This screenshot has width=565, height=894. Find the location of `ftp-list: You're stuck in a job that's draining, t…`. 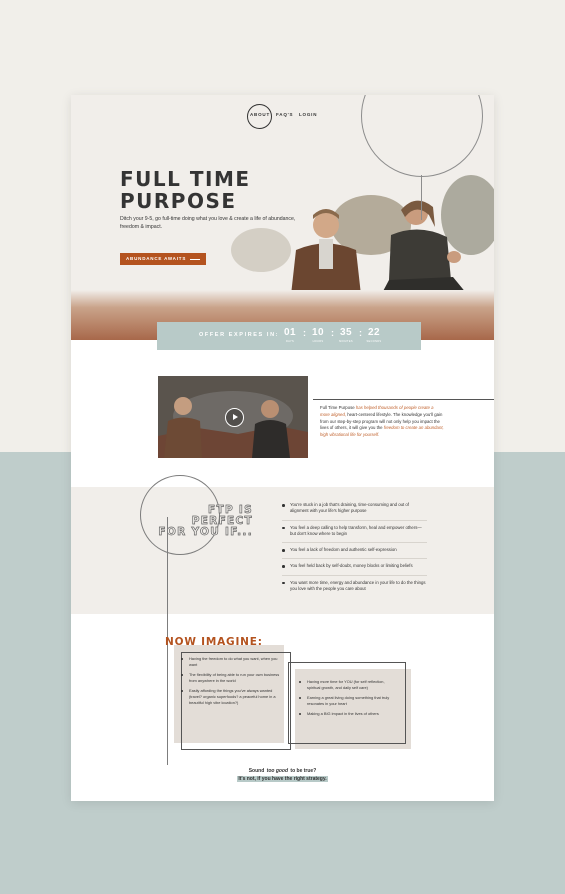

ftp-list: You're stuck in a job that's draining, t… is located at coordinates (354, 551).